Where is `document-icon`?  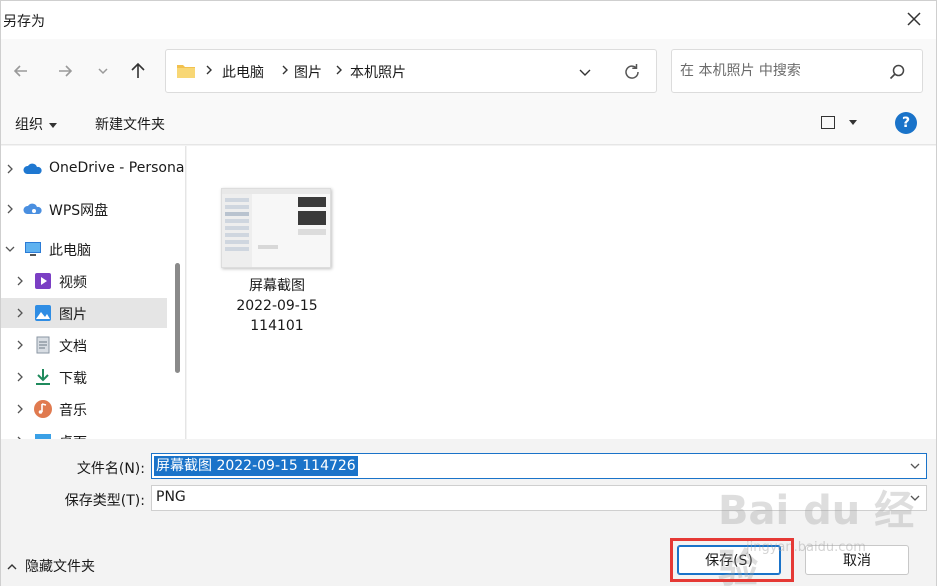 document-icon is located at coordinates (43, 345).